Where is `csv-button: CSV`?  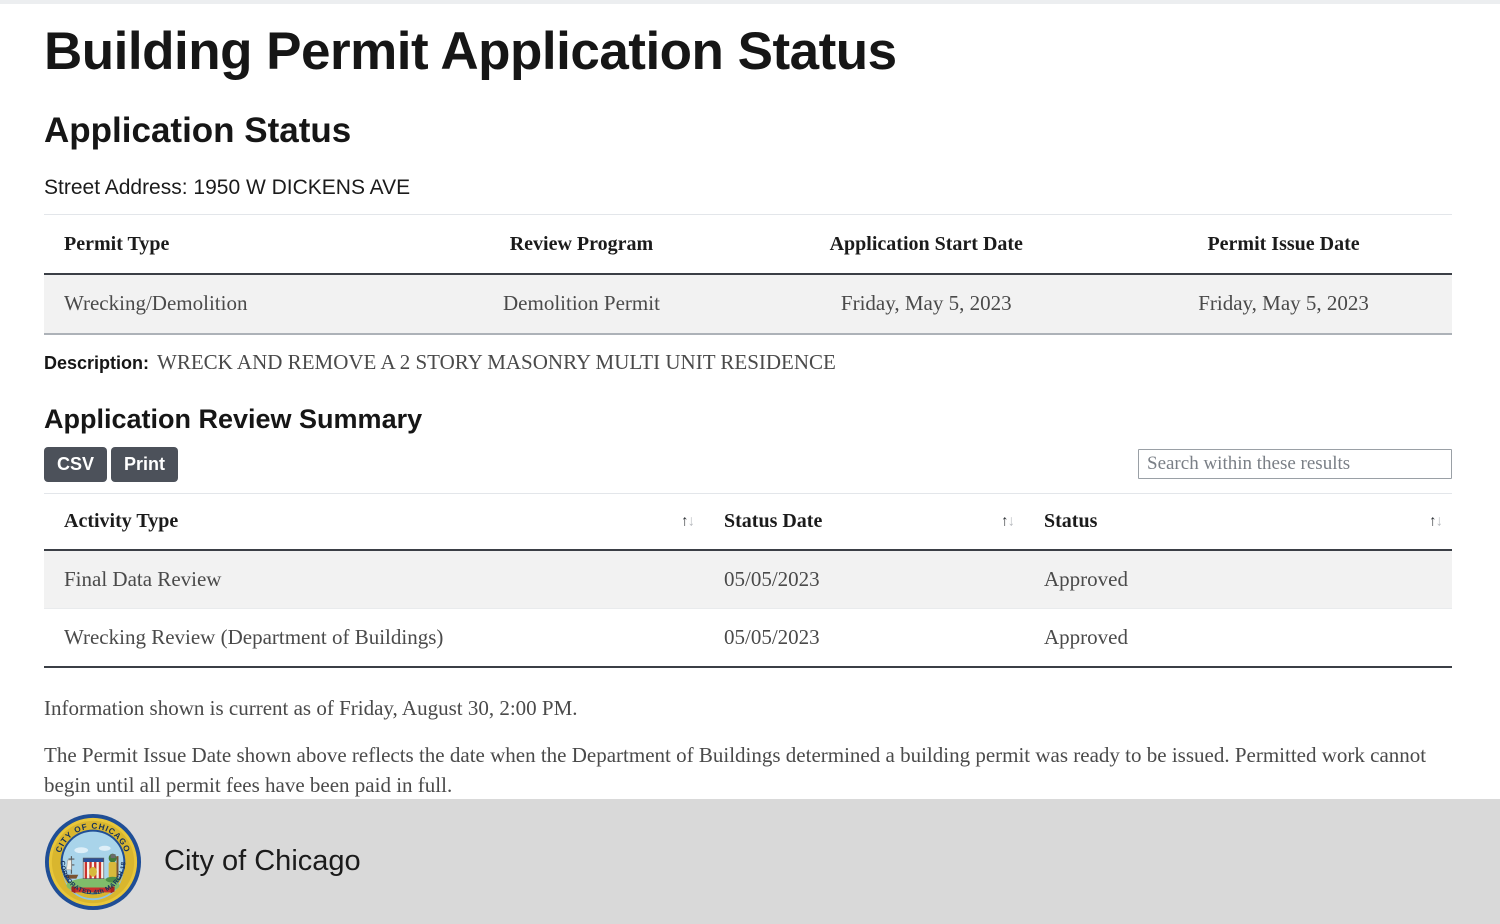
csv-button: CSV is located at coordinates (76, 465).